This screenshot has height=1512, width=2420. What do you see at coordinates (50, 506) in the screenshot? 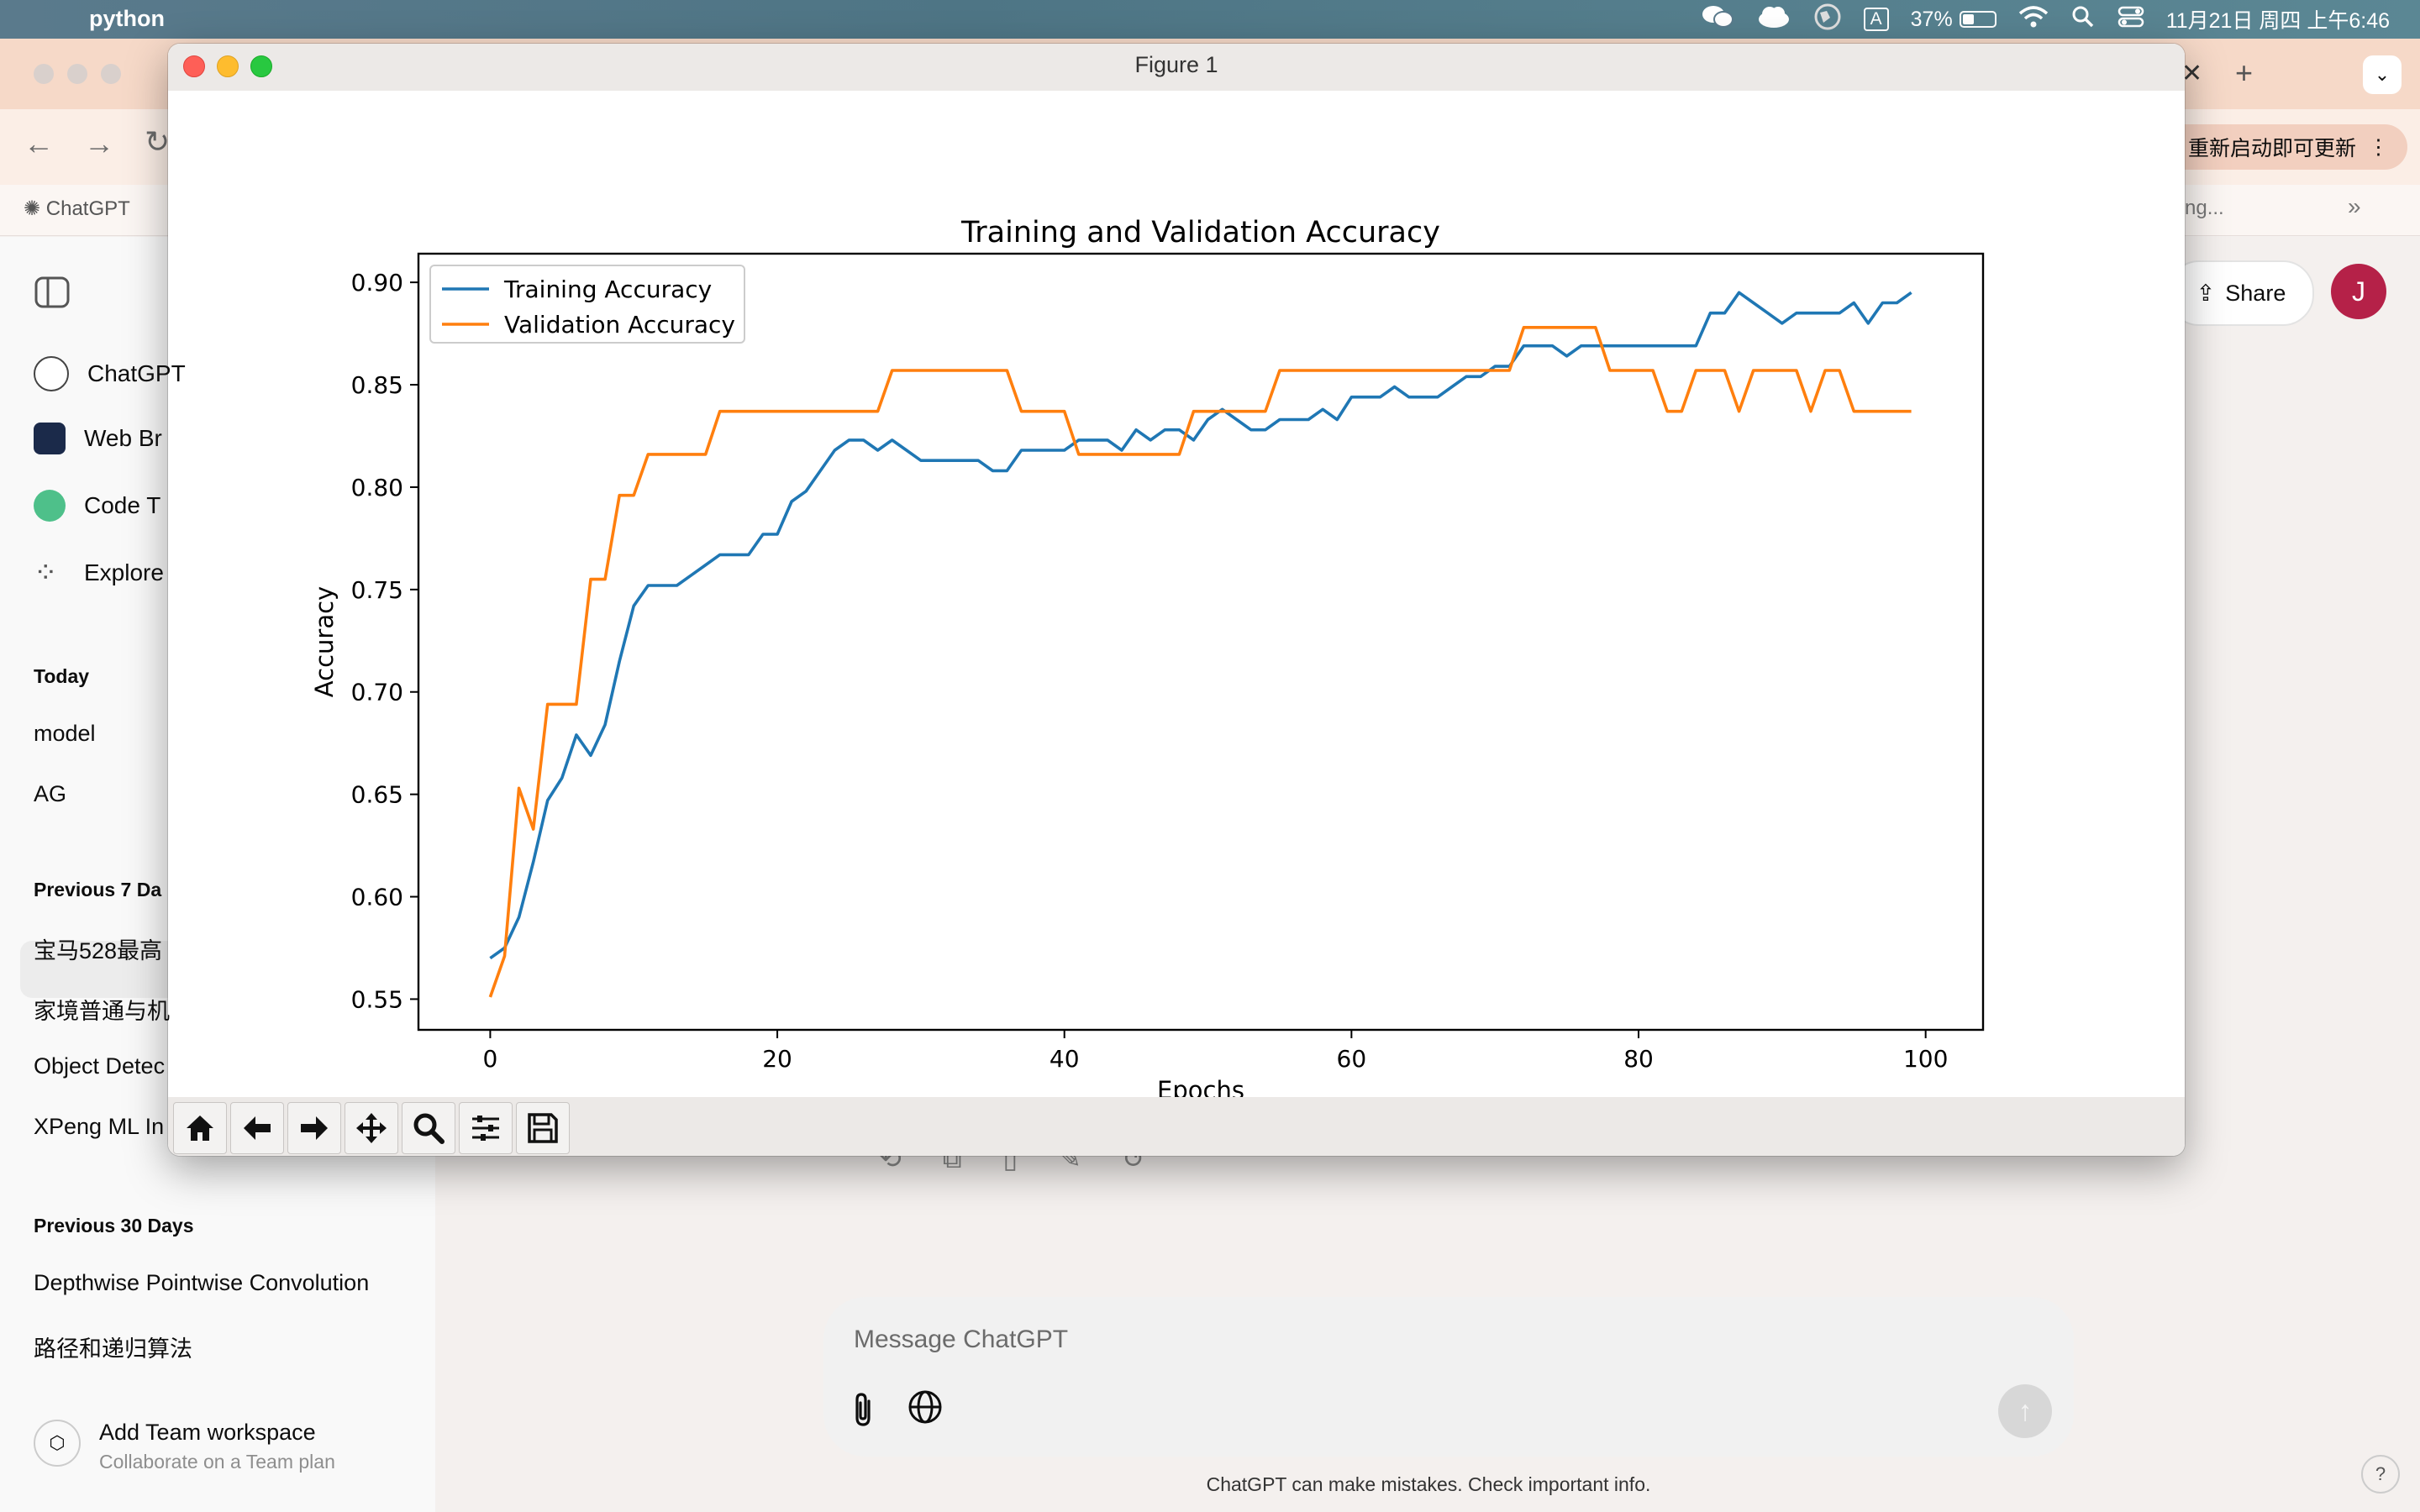
I see `code-tutor-icon` at bounding box center [50, 506].